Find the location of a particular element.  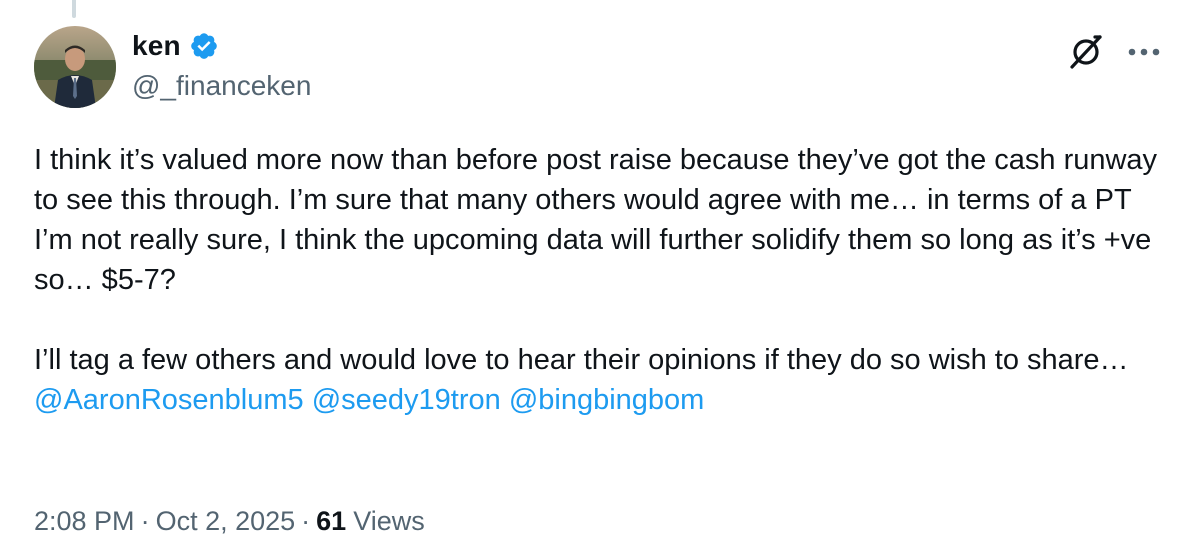

mention-link: @seedy19tron is located at coordinates (406, 400).